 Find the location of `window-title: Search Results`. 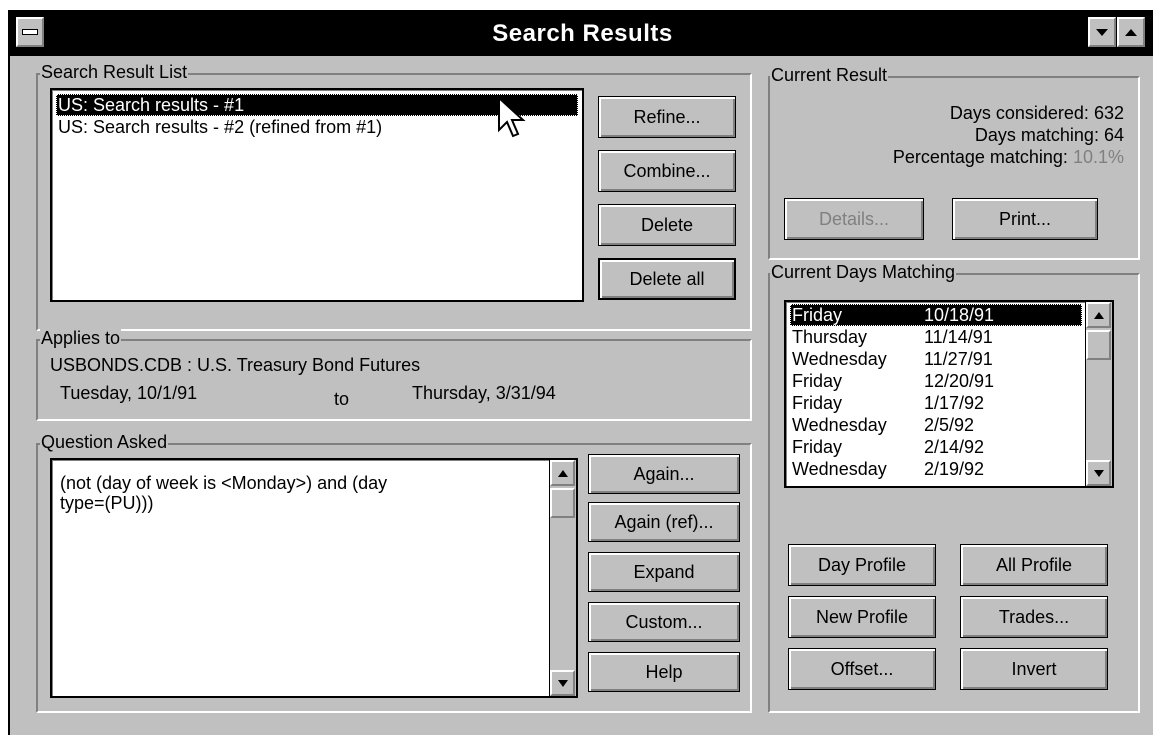

window-title: Search Results is located at coordinates (582, 33).